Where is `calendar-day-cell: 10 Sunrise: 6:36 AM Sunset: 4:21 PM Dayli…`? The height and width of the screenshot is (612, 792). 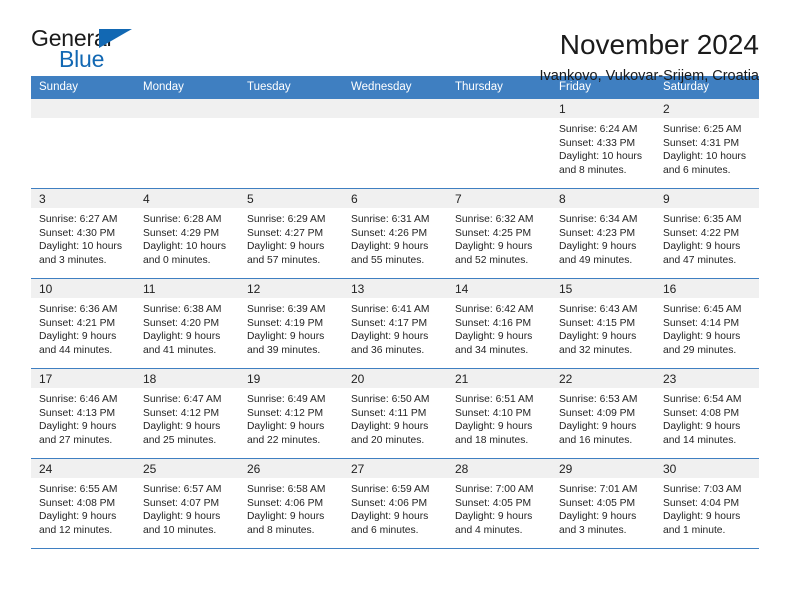 calendar-day-cell: 10 Sunrise: 6:36 AM Sunset: 4:21 PM Dayli… is located at coordinates (83, 323).